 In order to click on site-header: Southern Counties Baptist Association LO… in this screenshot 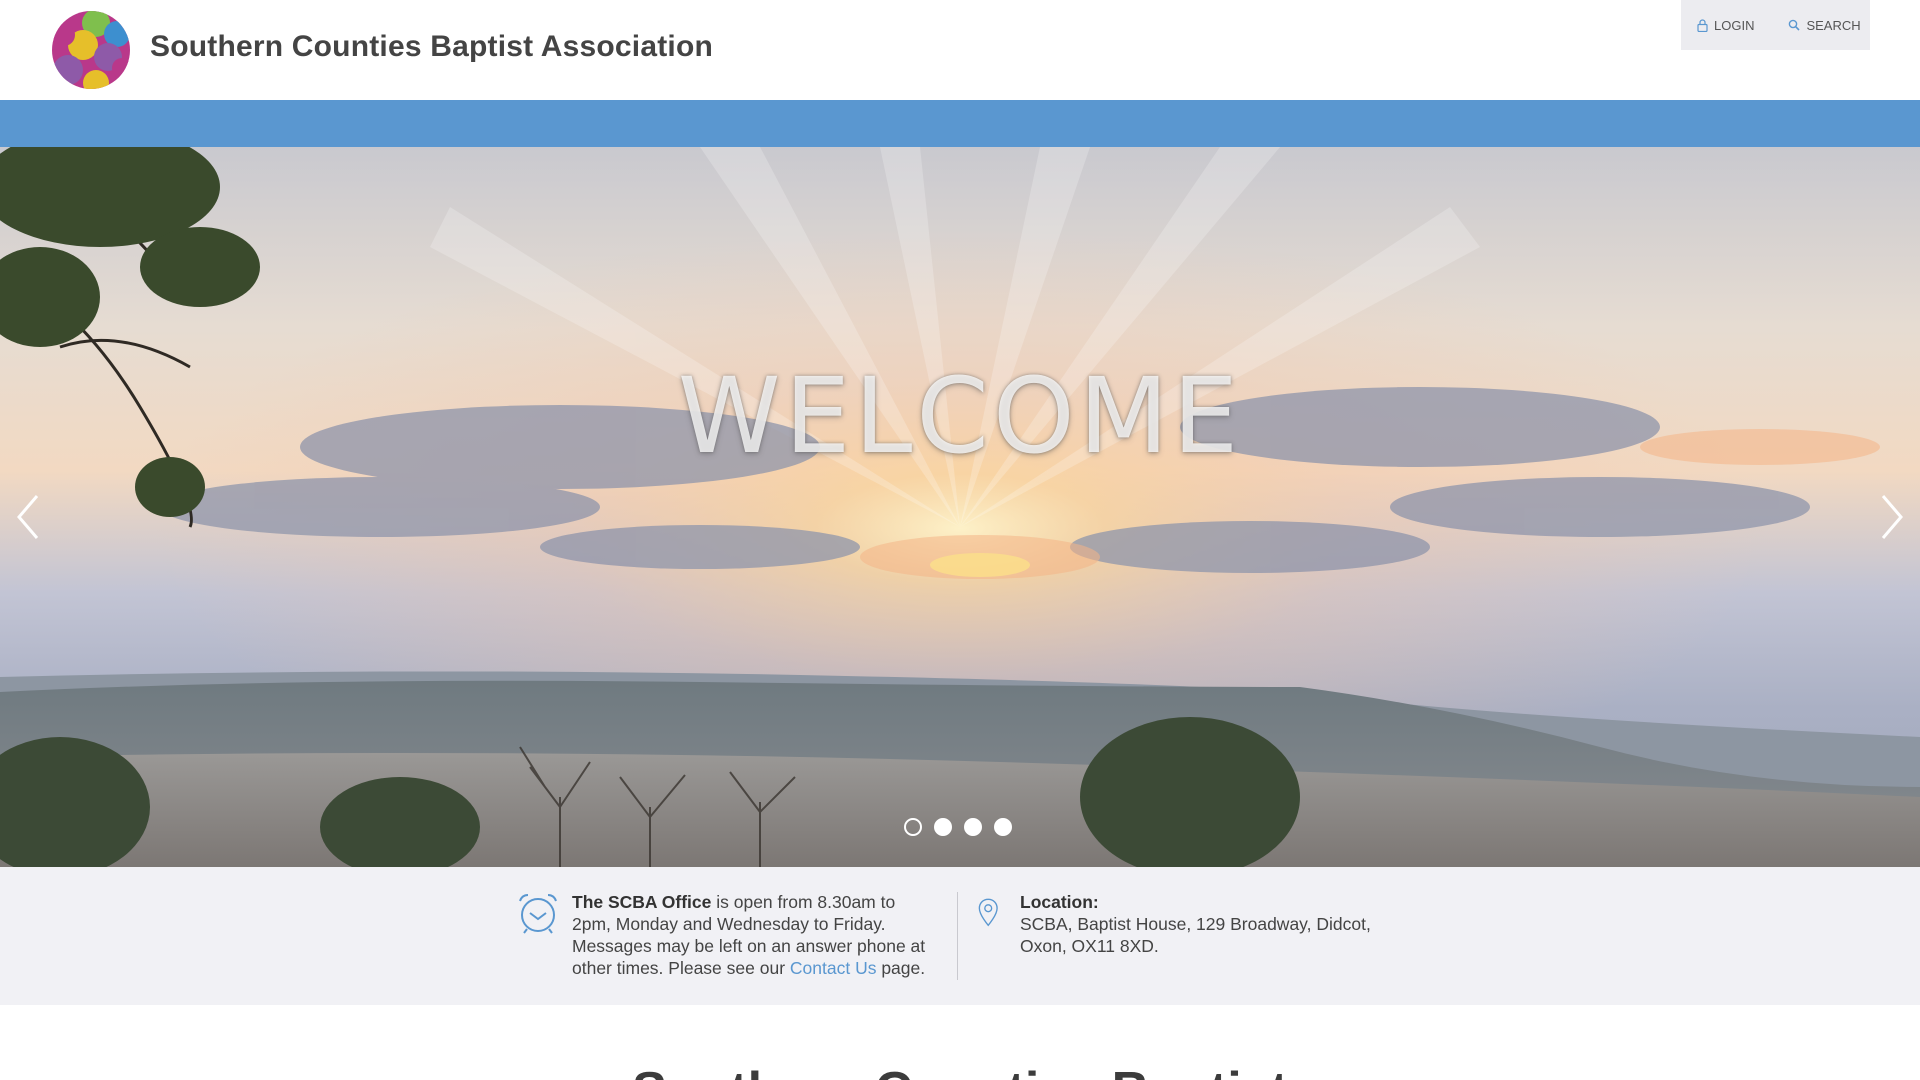, I will do `click(960, 50)`.